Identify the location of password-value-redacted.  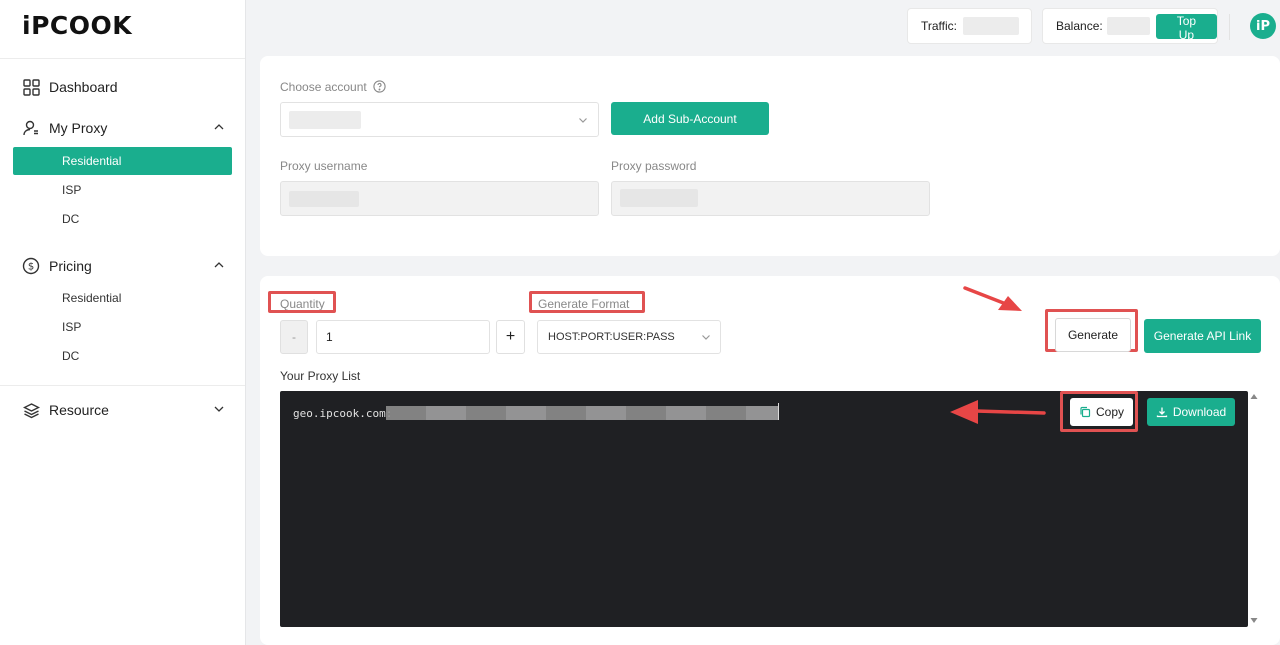
(659, 198).